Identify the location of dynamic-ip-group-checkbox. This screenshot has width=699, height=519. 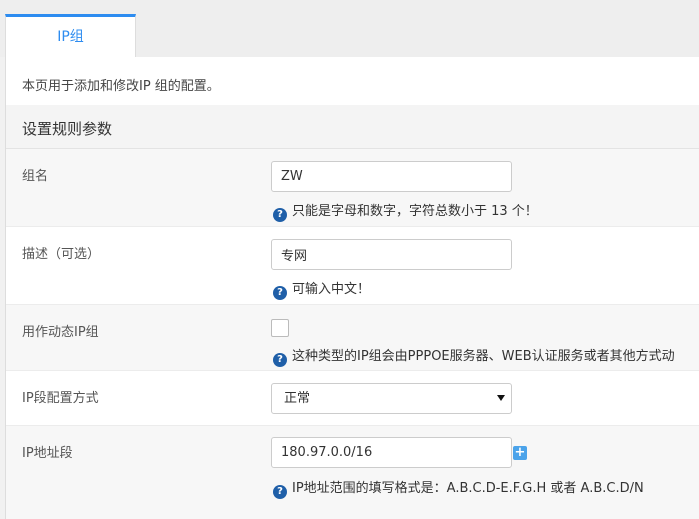
(280, 328).